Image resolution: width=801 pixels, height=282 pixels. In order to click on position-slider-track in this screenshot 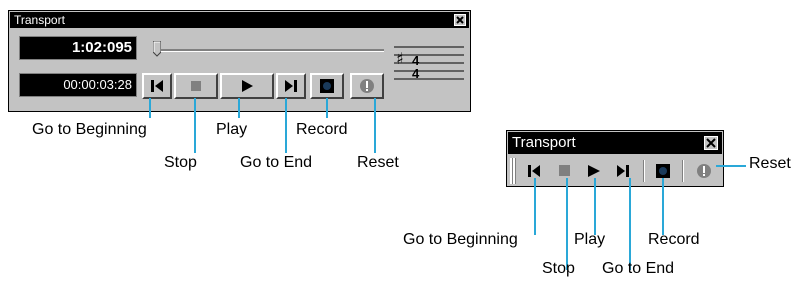, I will do `click(269, 50)`.